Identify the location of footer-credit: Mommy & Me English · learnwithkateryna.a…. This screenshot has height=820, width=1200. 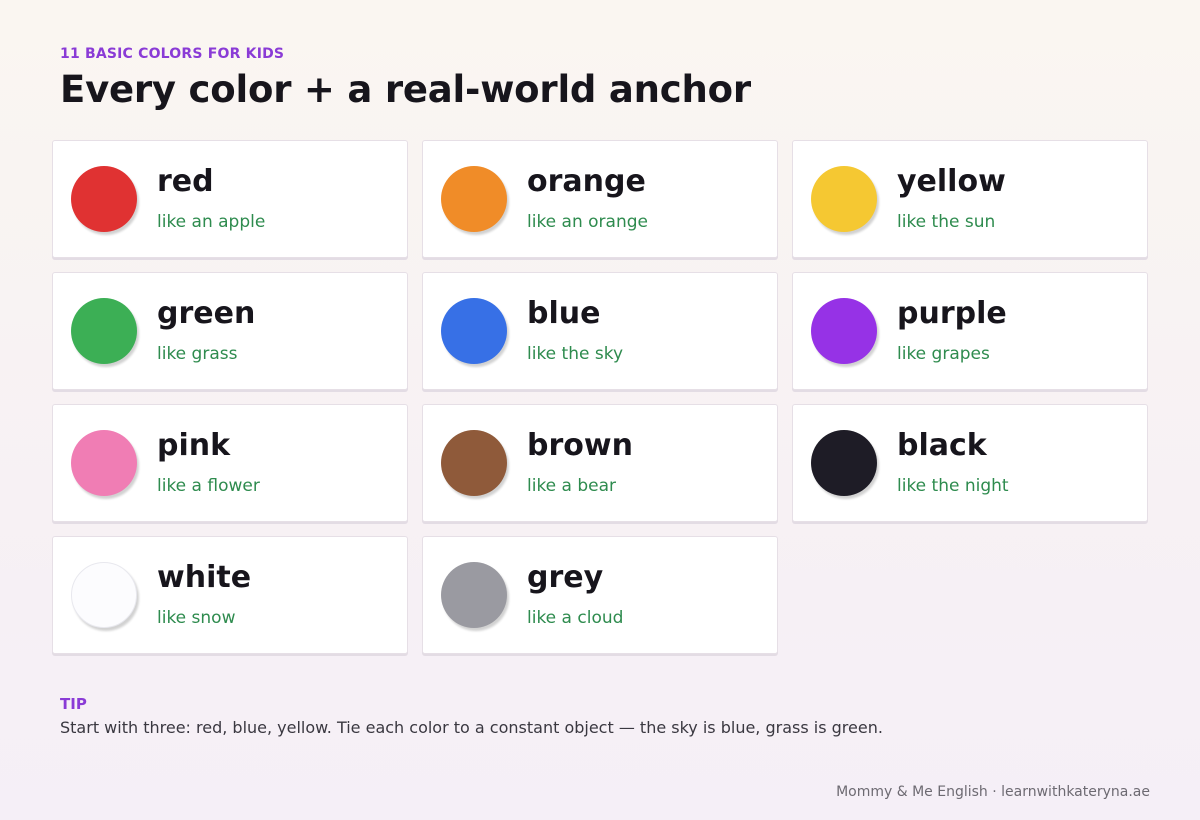
(993, 792).